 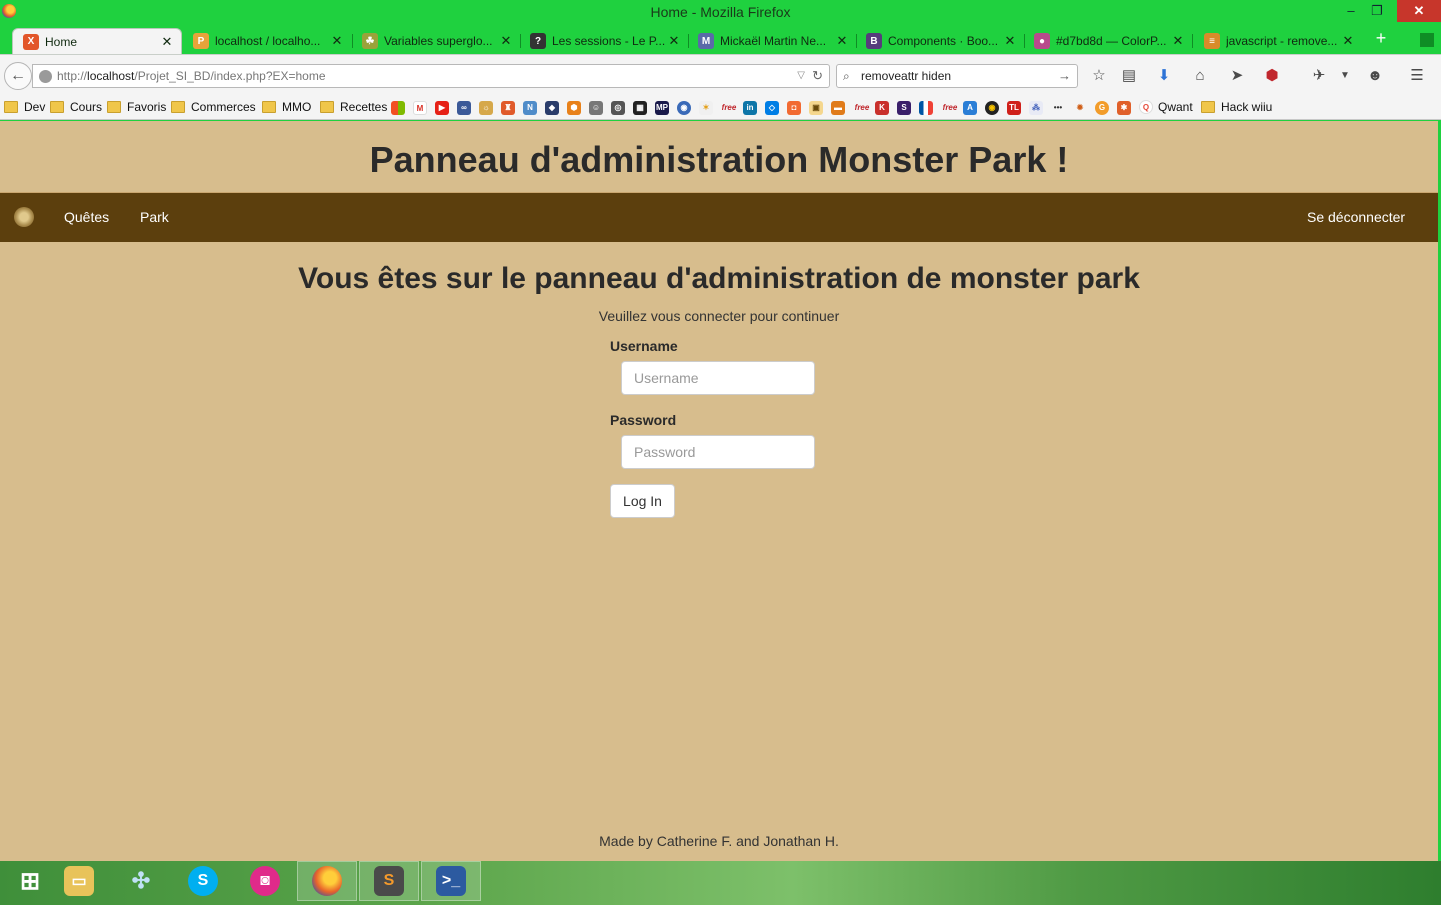 What do you see at coordinates (1102, 108) in the screenshot?
I see `g-icon: G` at bounding box center [1102, 108].